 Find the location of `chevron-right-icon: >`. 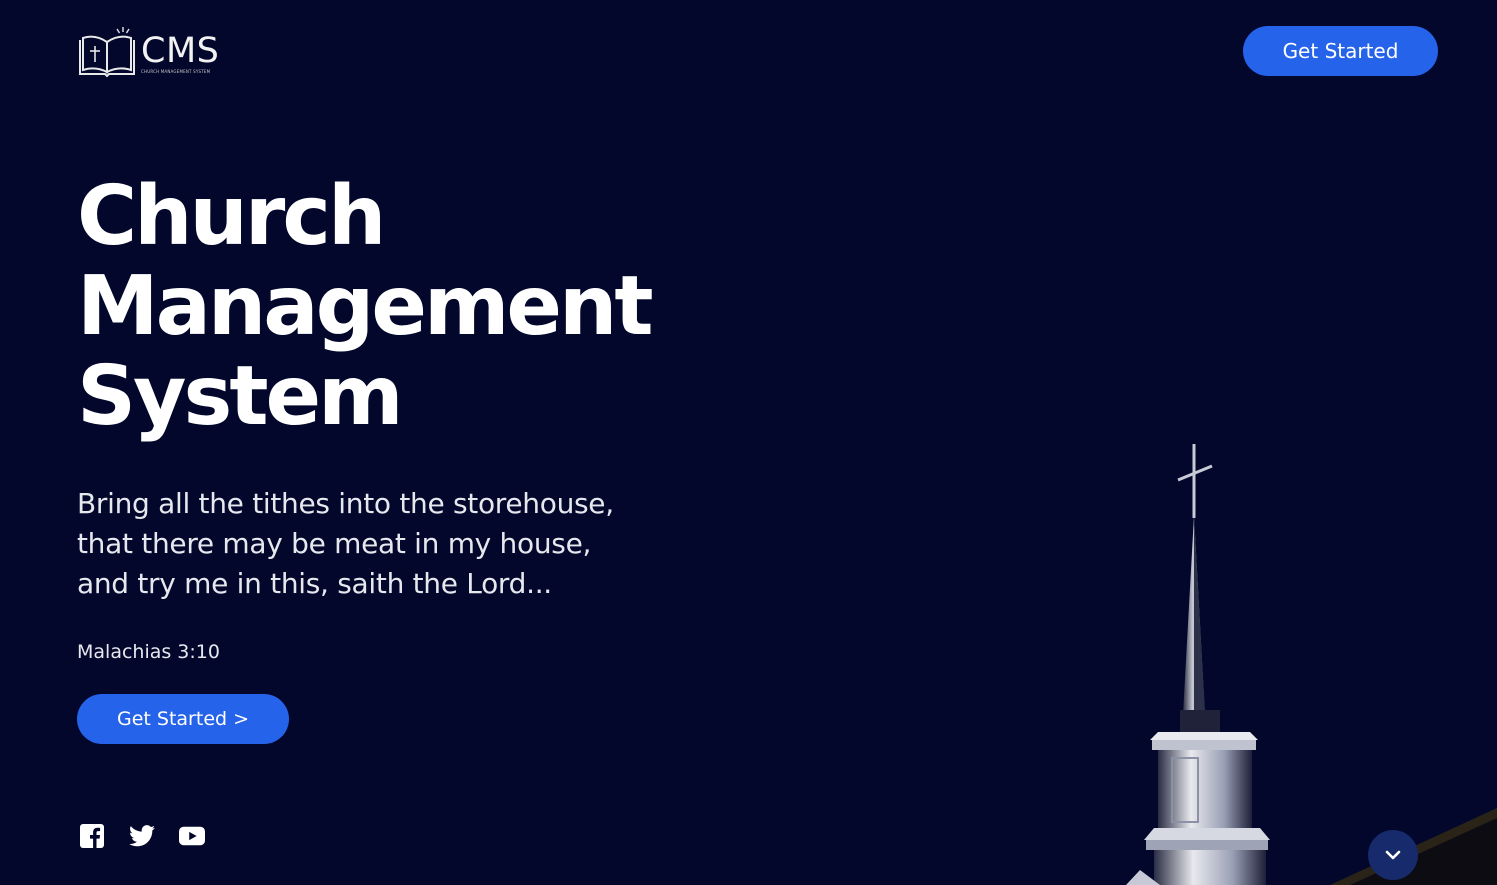

chevron-right-icon: > is located at coordinates (241, 719).